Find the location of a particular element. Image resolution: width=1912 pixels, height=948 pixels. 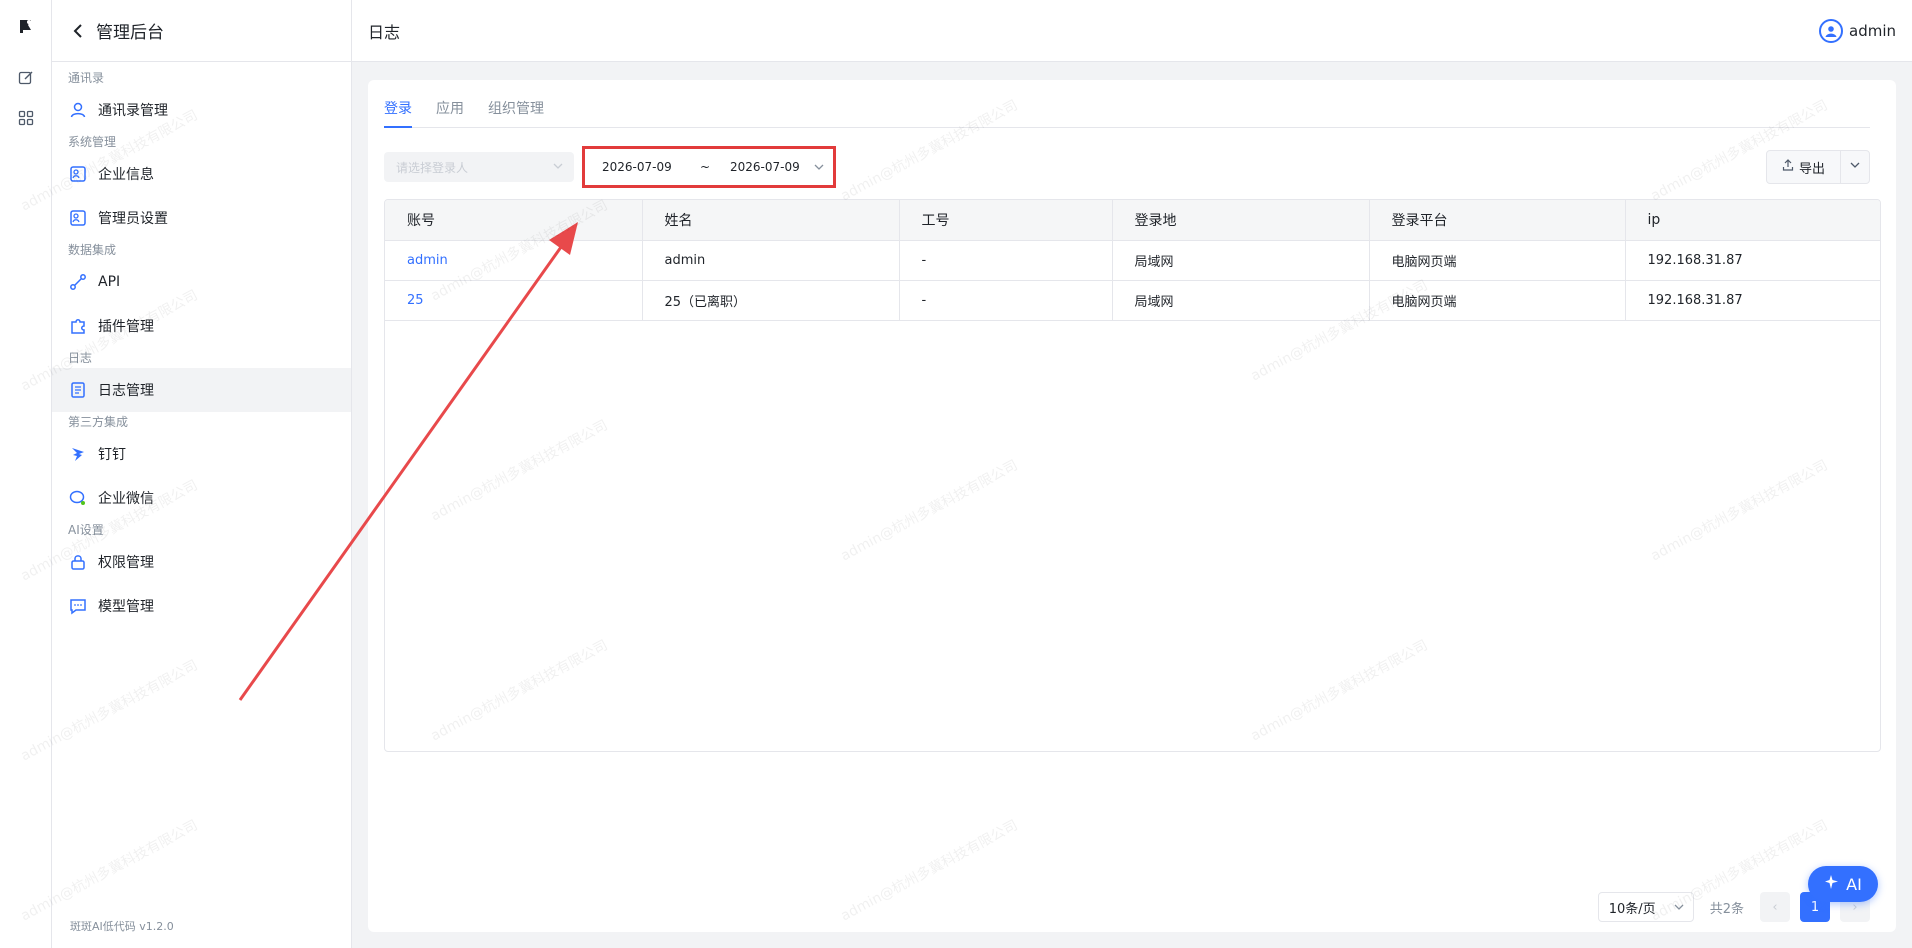

sidebar-item-label: 日志管理 is located at coordinates (126, 391).